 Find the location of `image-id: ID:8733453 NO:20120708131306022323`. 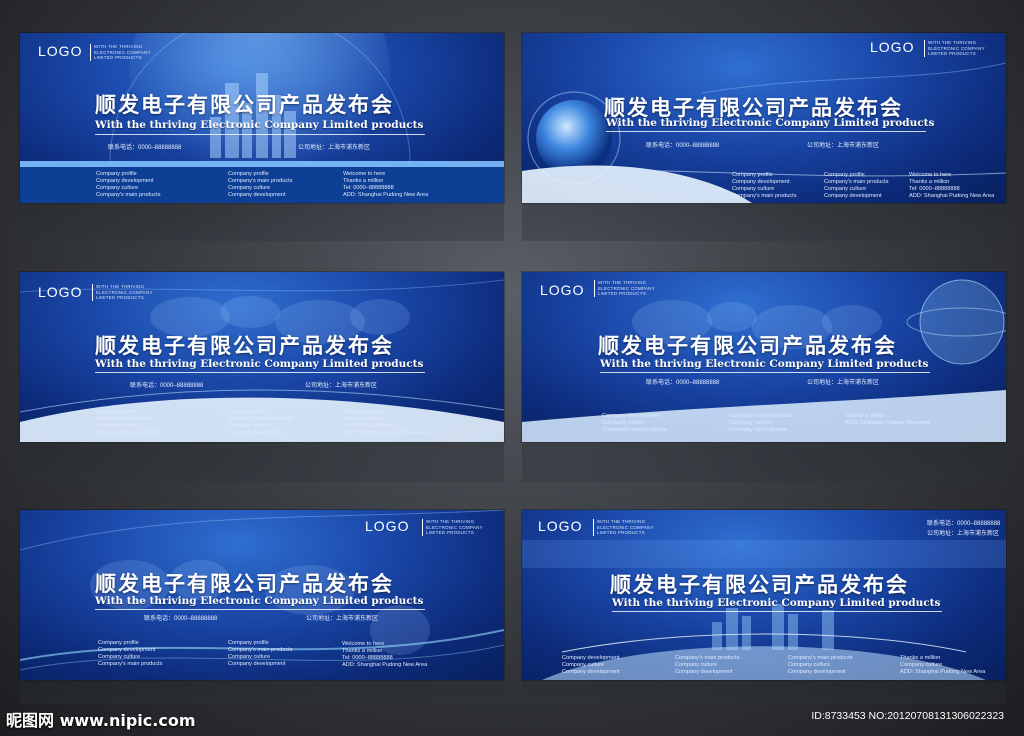

image-id: ID:8733453 NO:20120708131306022323 is located at coordinates (907, 716).